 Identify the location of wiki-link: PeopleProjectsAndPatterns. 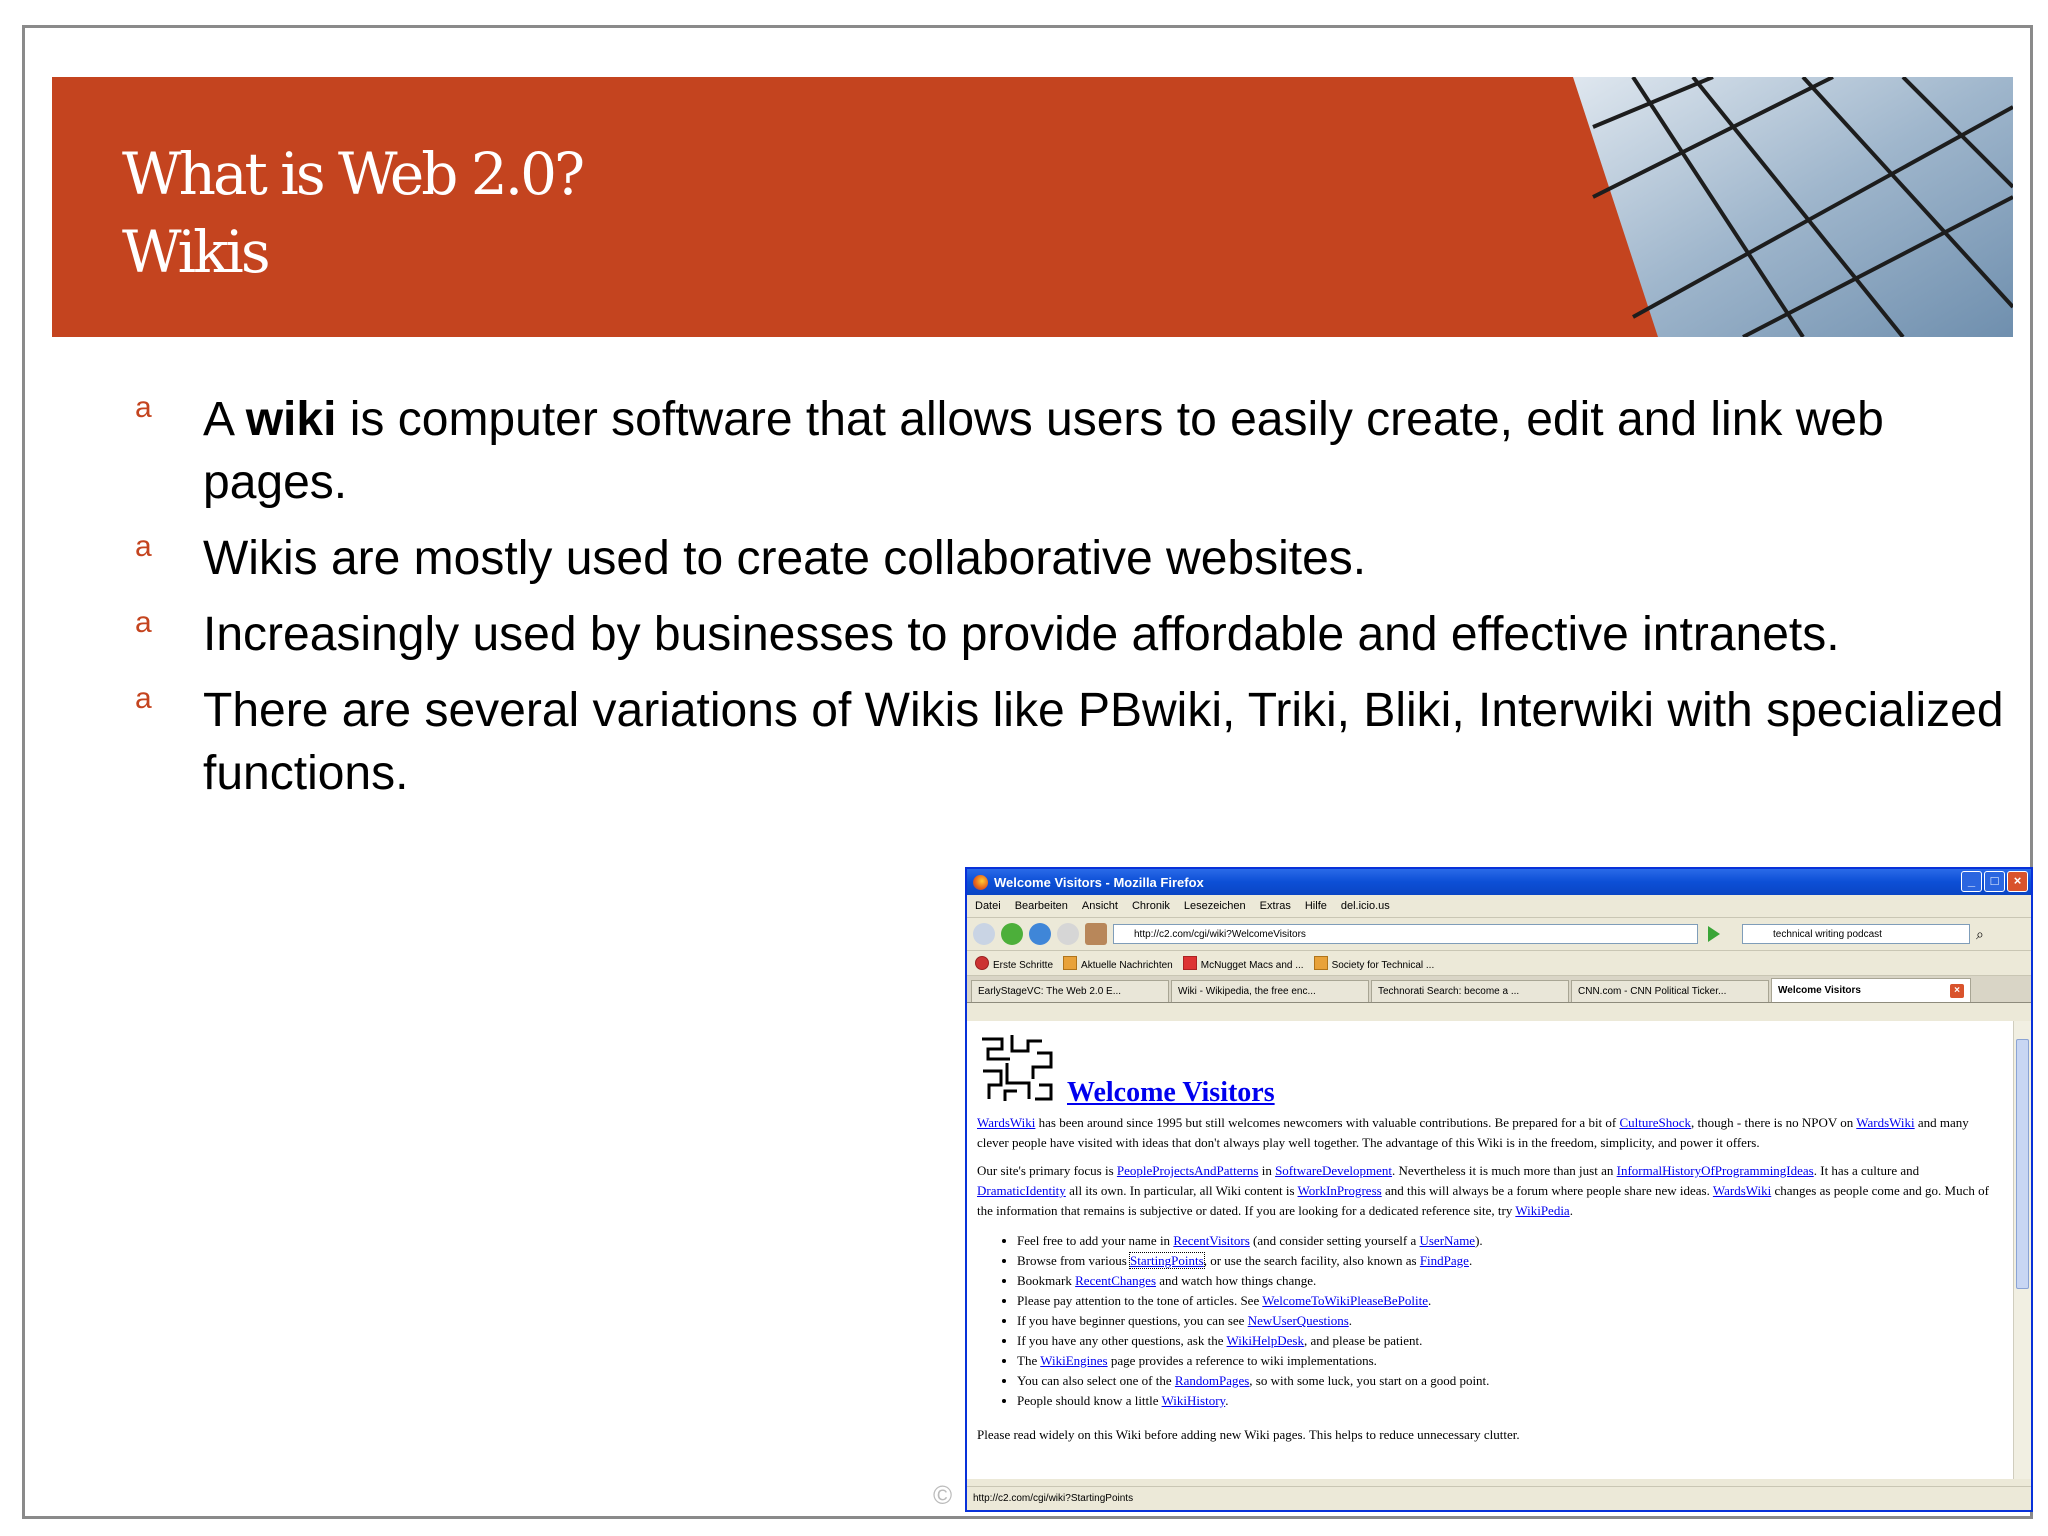
(1188, 1170).